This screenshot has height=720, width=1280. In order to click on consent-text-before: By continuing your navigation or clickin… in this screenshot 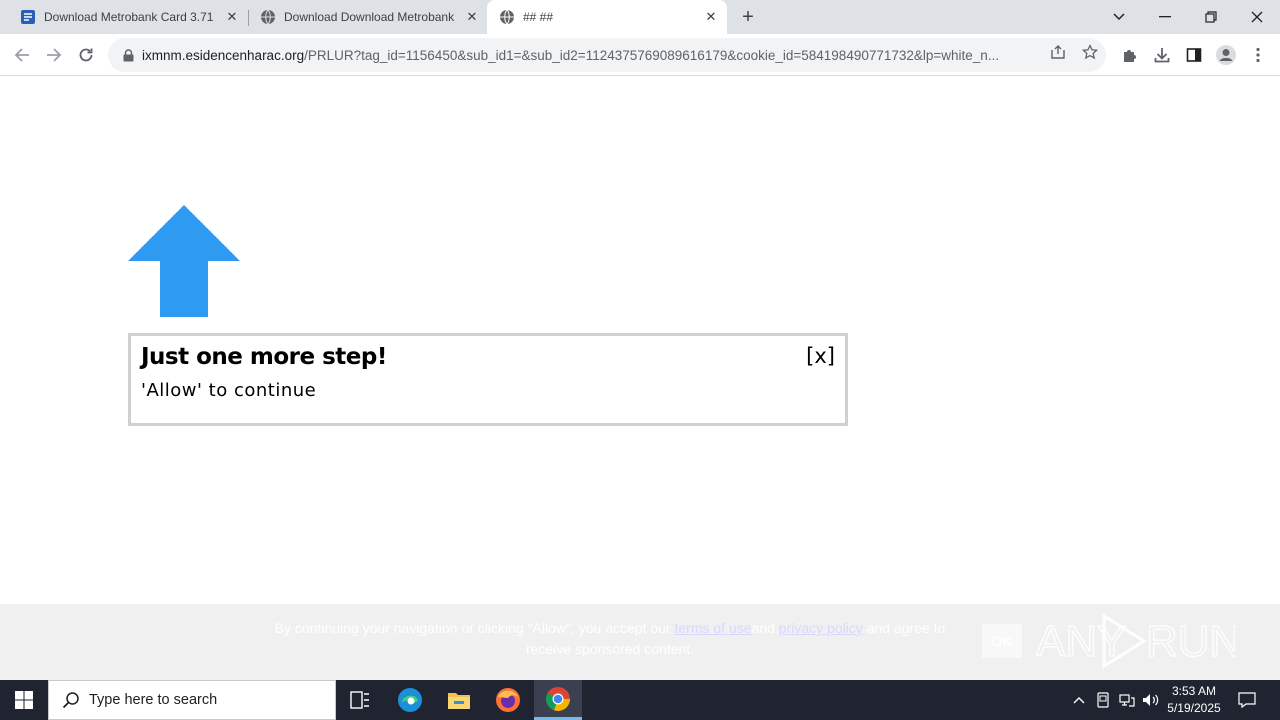, I will do `click(472, 628)`.